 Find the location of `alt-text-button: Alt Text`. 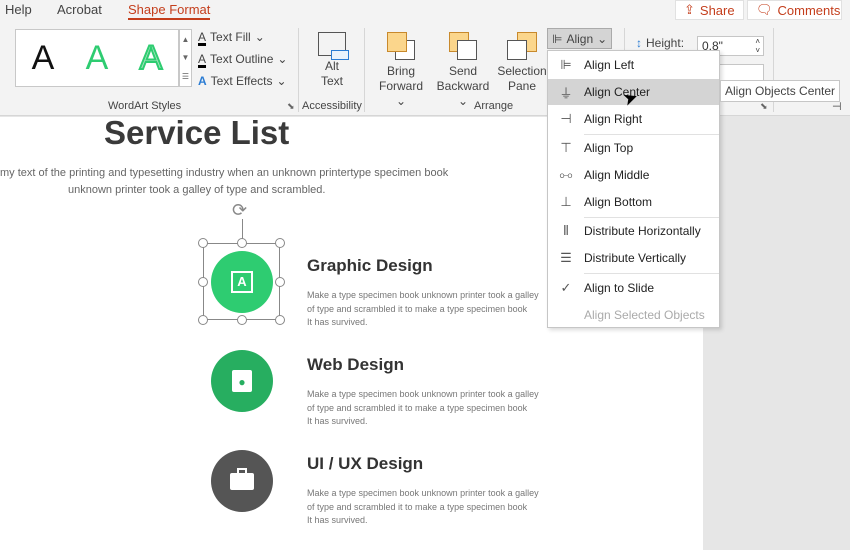

alt-text-button: Alt Text is located at coordinates (332, 60).